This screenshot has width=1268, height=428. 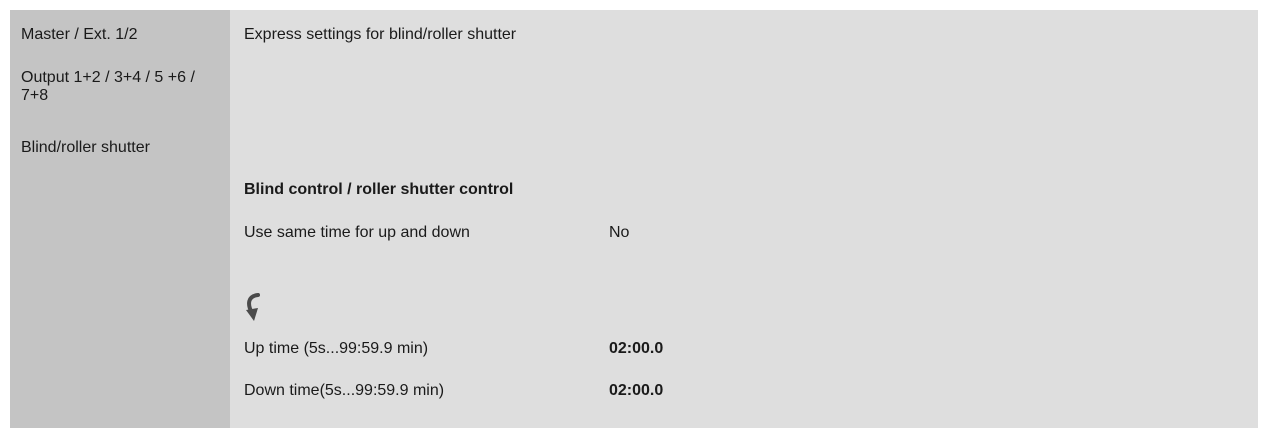 I want to click on same-time-value: No, so click(x=619, y=233).